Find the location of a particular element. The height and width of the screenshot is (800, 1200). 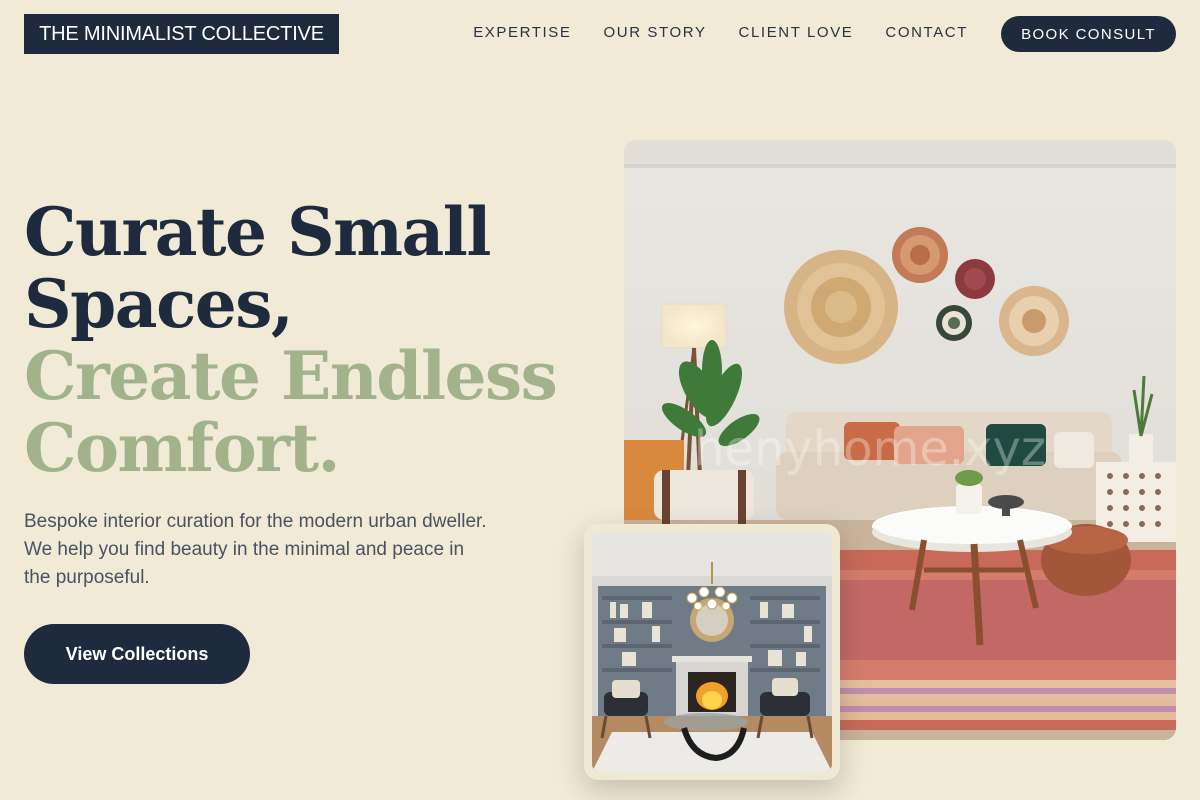

inset-photo-card is located at coordinates (712, 652).